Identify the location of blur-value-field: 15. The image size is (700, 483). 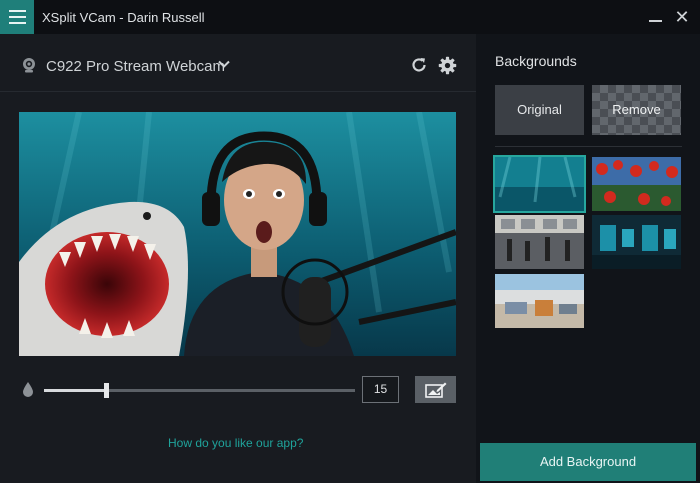
(380, 389).